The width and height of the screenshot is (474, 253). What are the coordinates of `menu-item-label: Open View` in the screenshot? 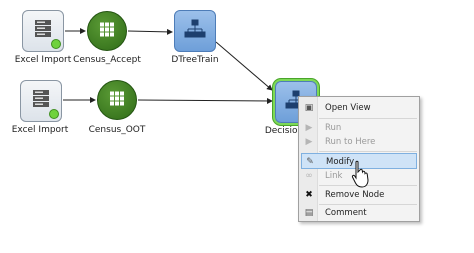 It's located at (348, 108).